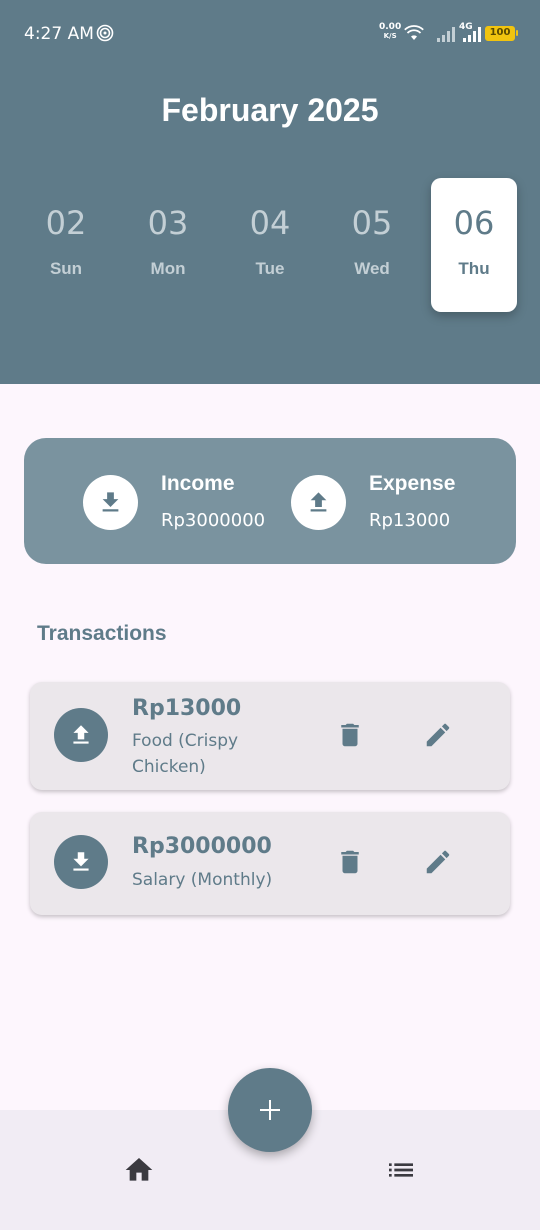  Describe the element at coordinates (474, 245) in the screenshot. I see `day-item-thu-selected: 06 Thu` at that location.